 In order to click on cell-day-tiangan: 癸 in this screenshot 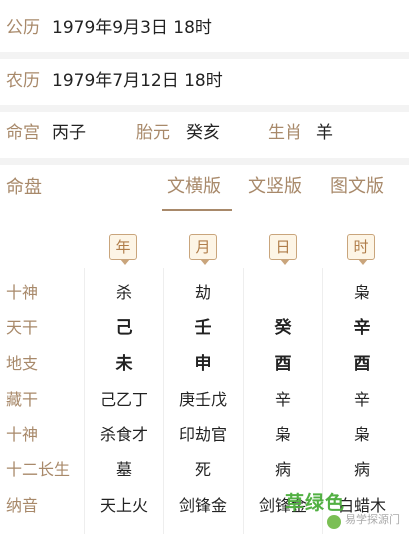, I will do `click(283, 328)`.